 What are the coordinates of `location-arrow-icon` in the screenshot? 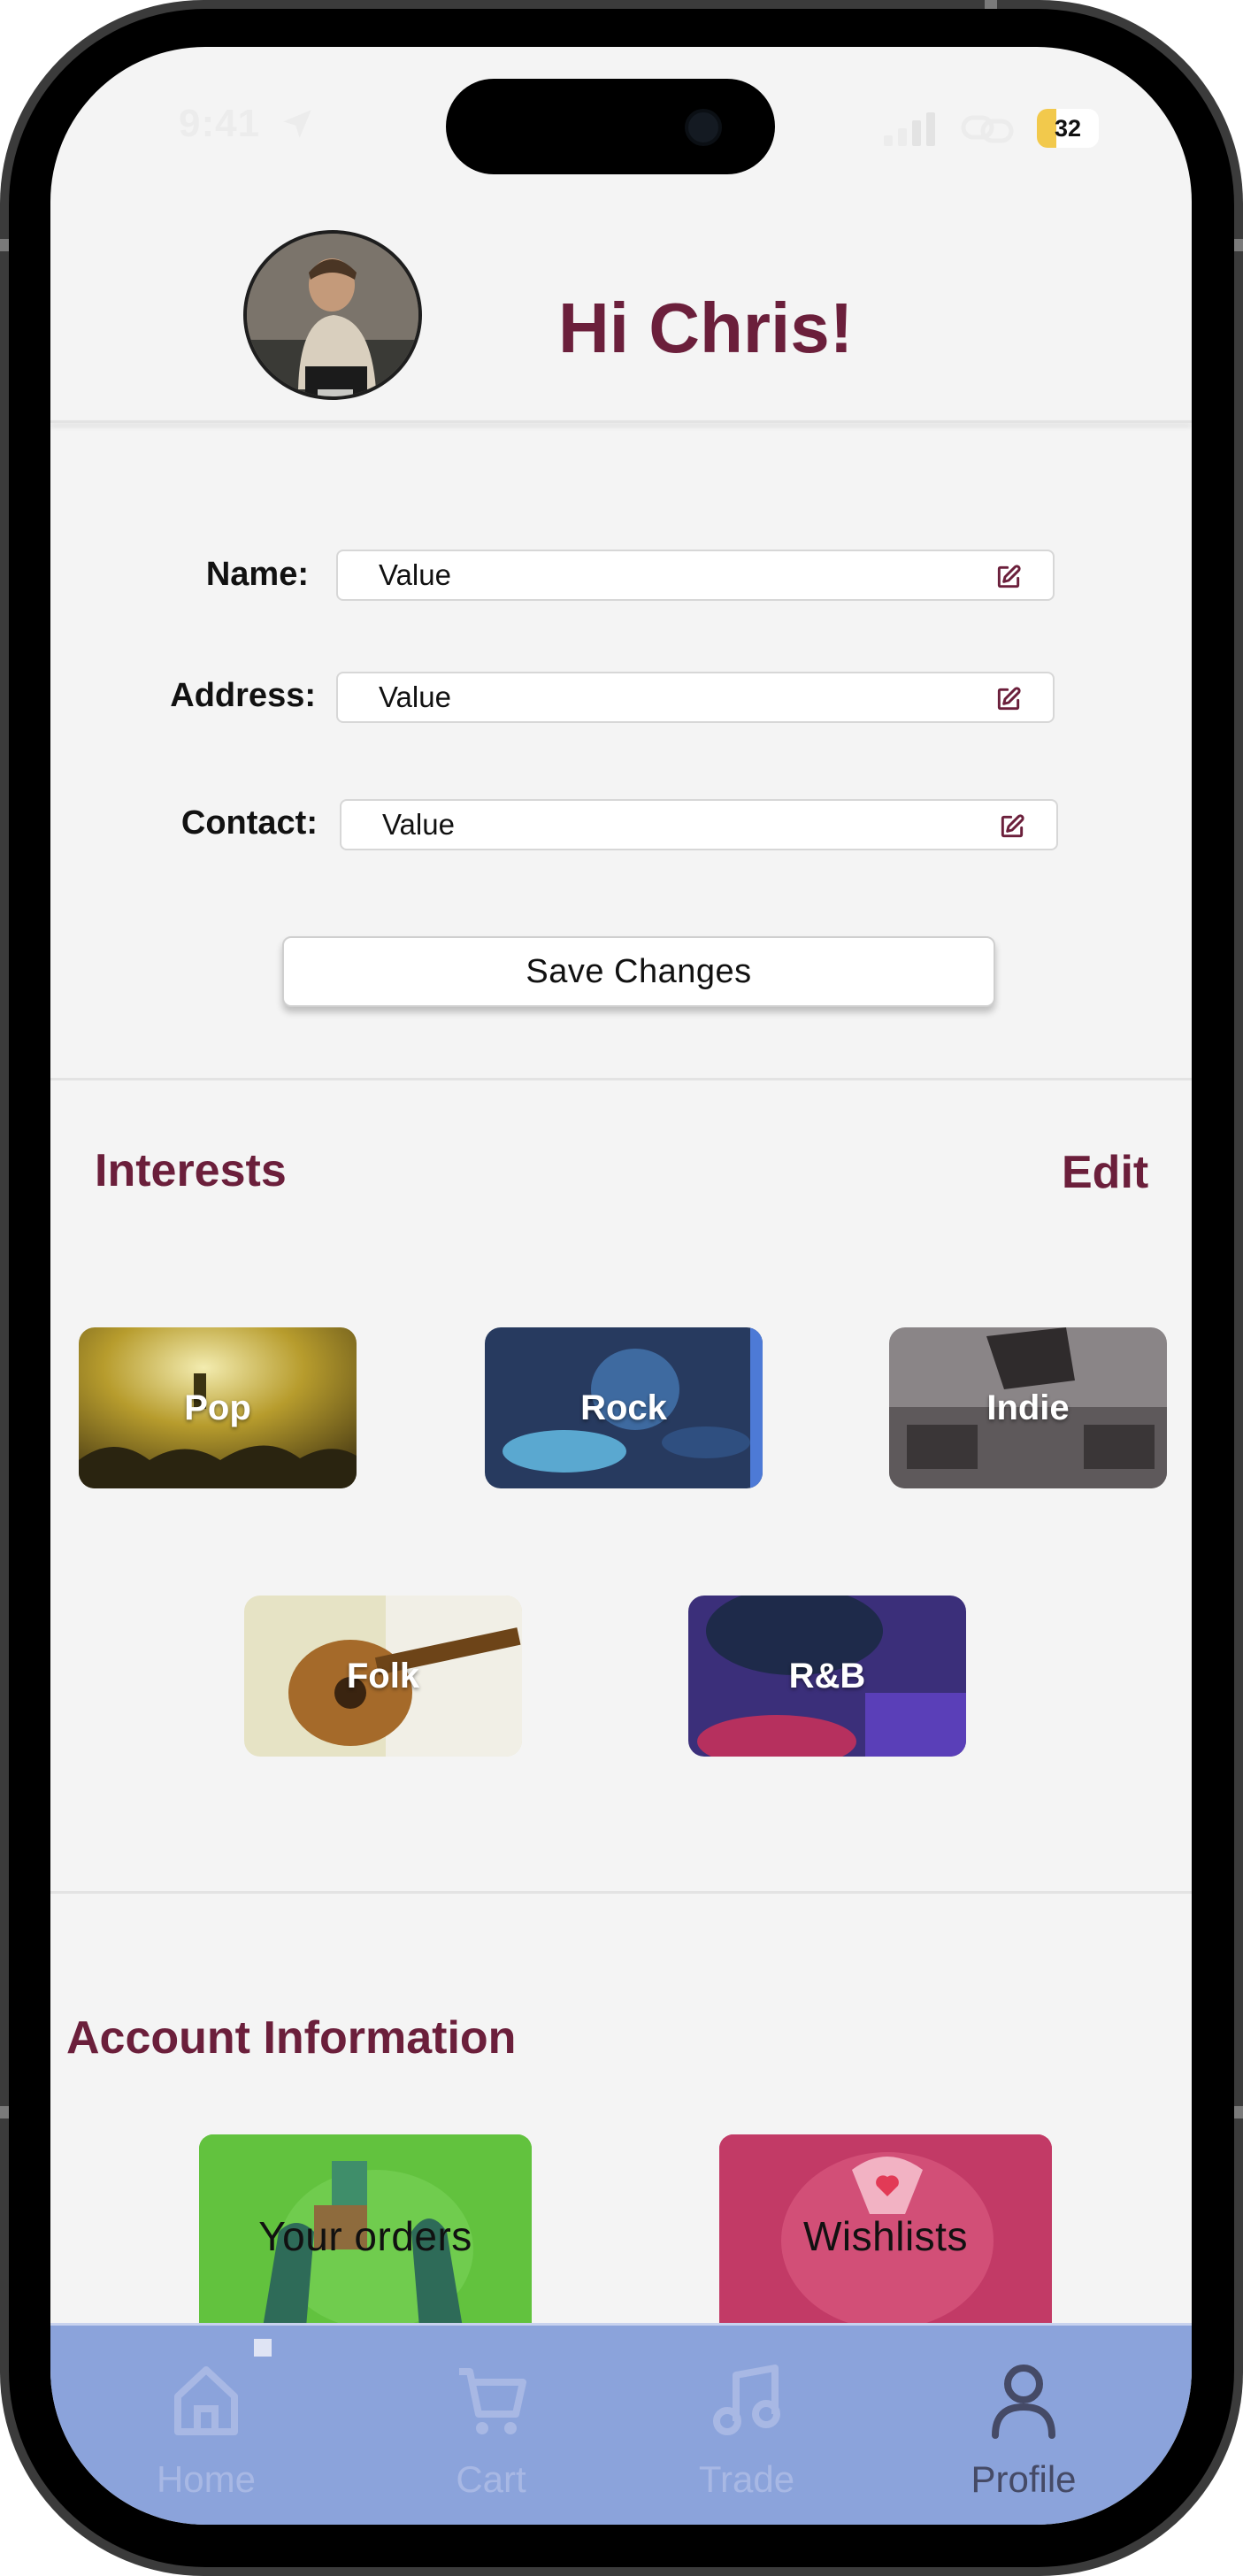 It's located at (297, 124).